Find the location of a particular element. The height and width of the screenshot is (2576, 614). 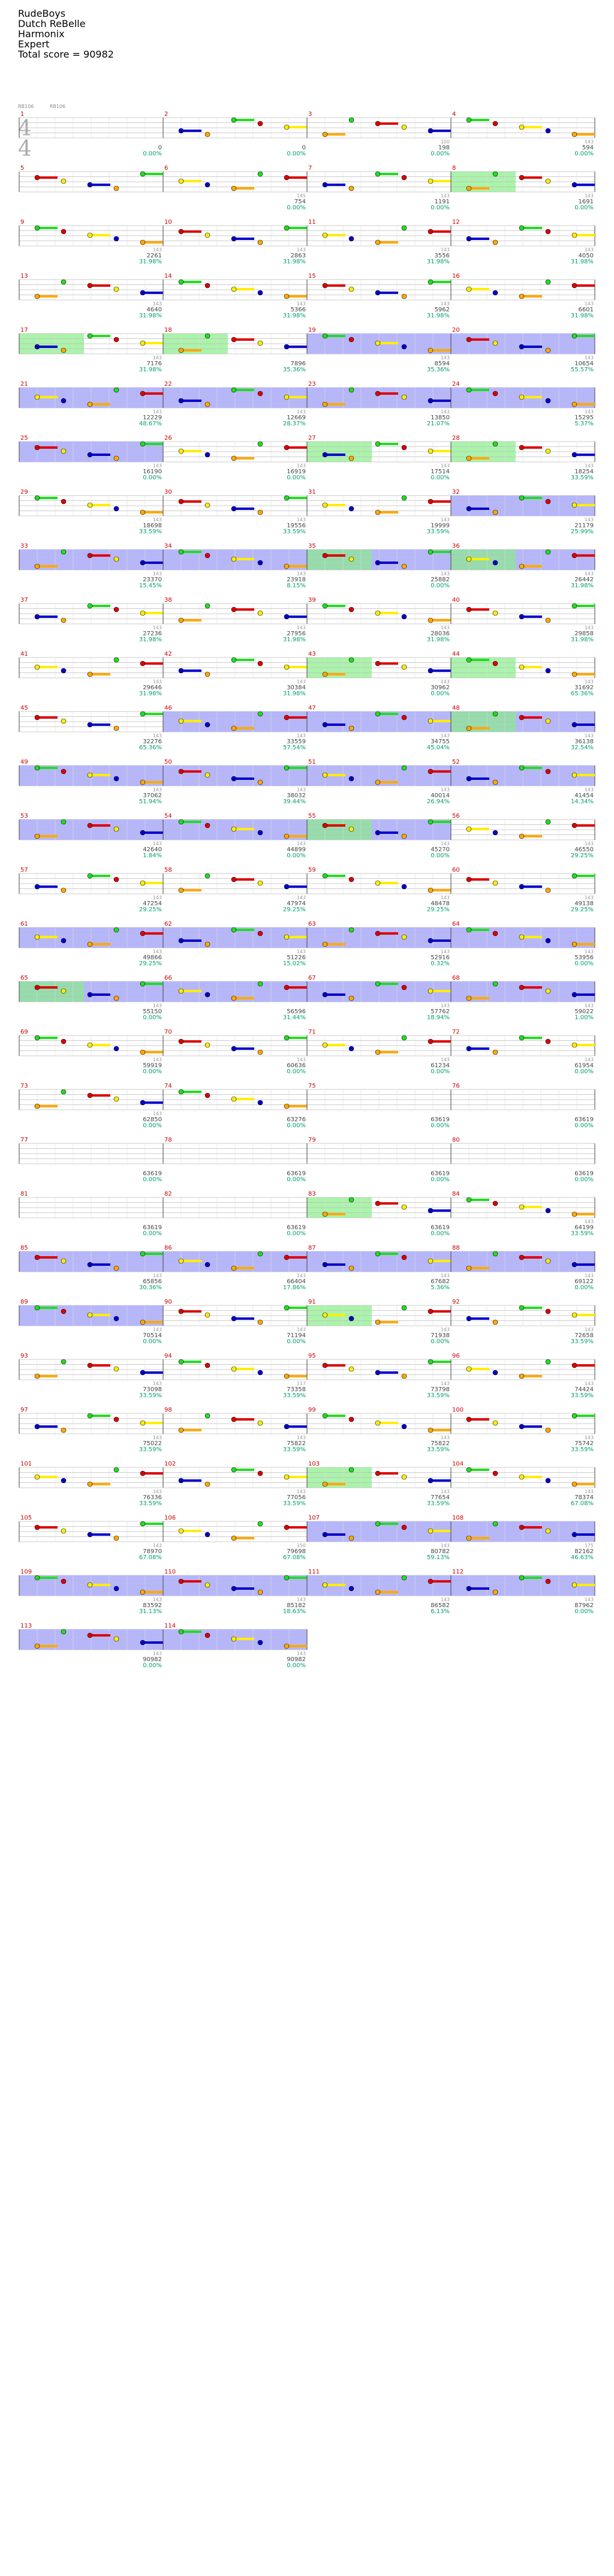

measure-score: 31692 is located at coordinates (584, 688).